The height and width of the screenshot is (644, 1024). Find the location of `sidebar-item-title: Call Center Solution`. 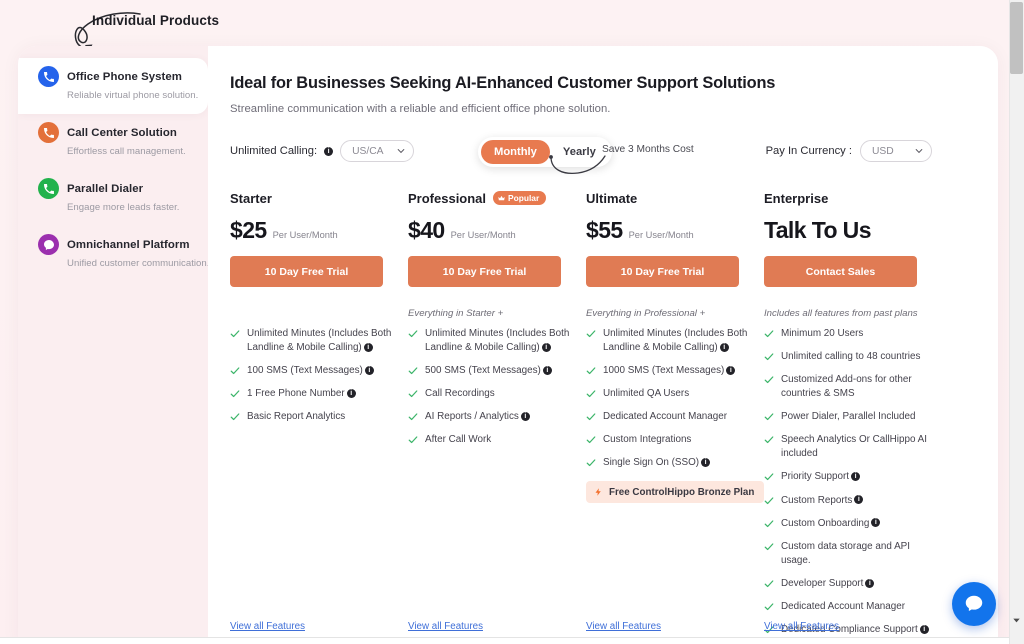

sidebar-item-title: Call Center Solution is located at coordinates (122, 132).